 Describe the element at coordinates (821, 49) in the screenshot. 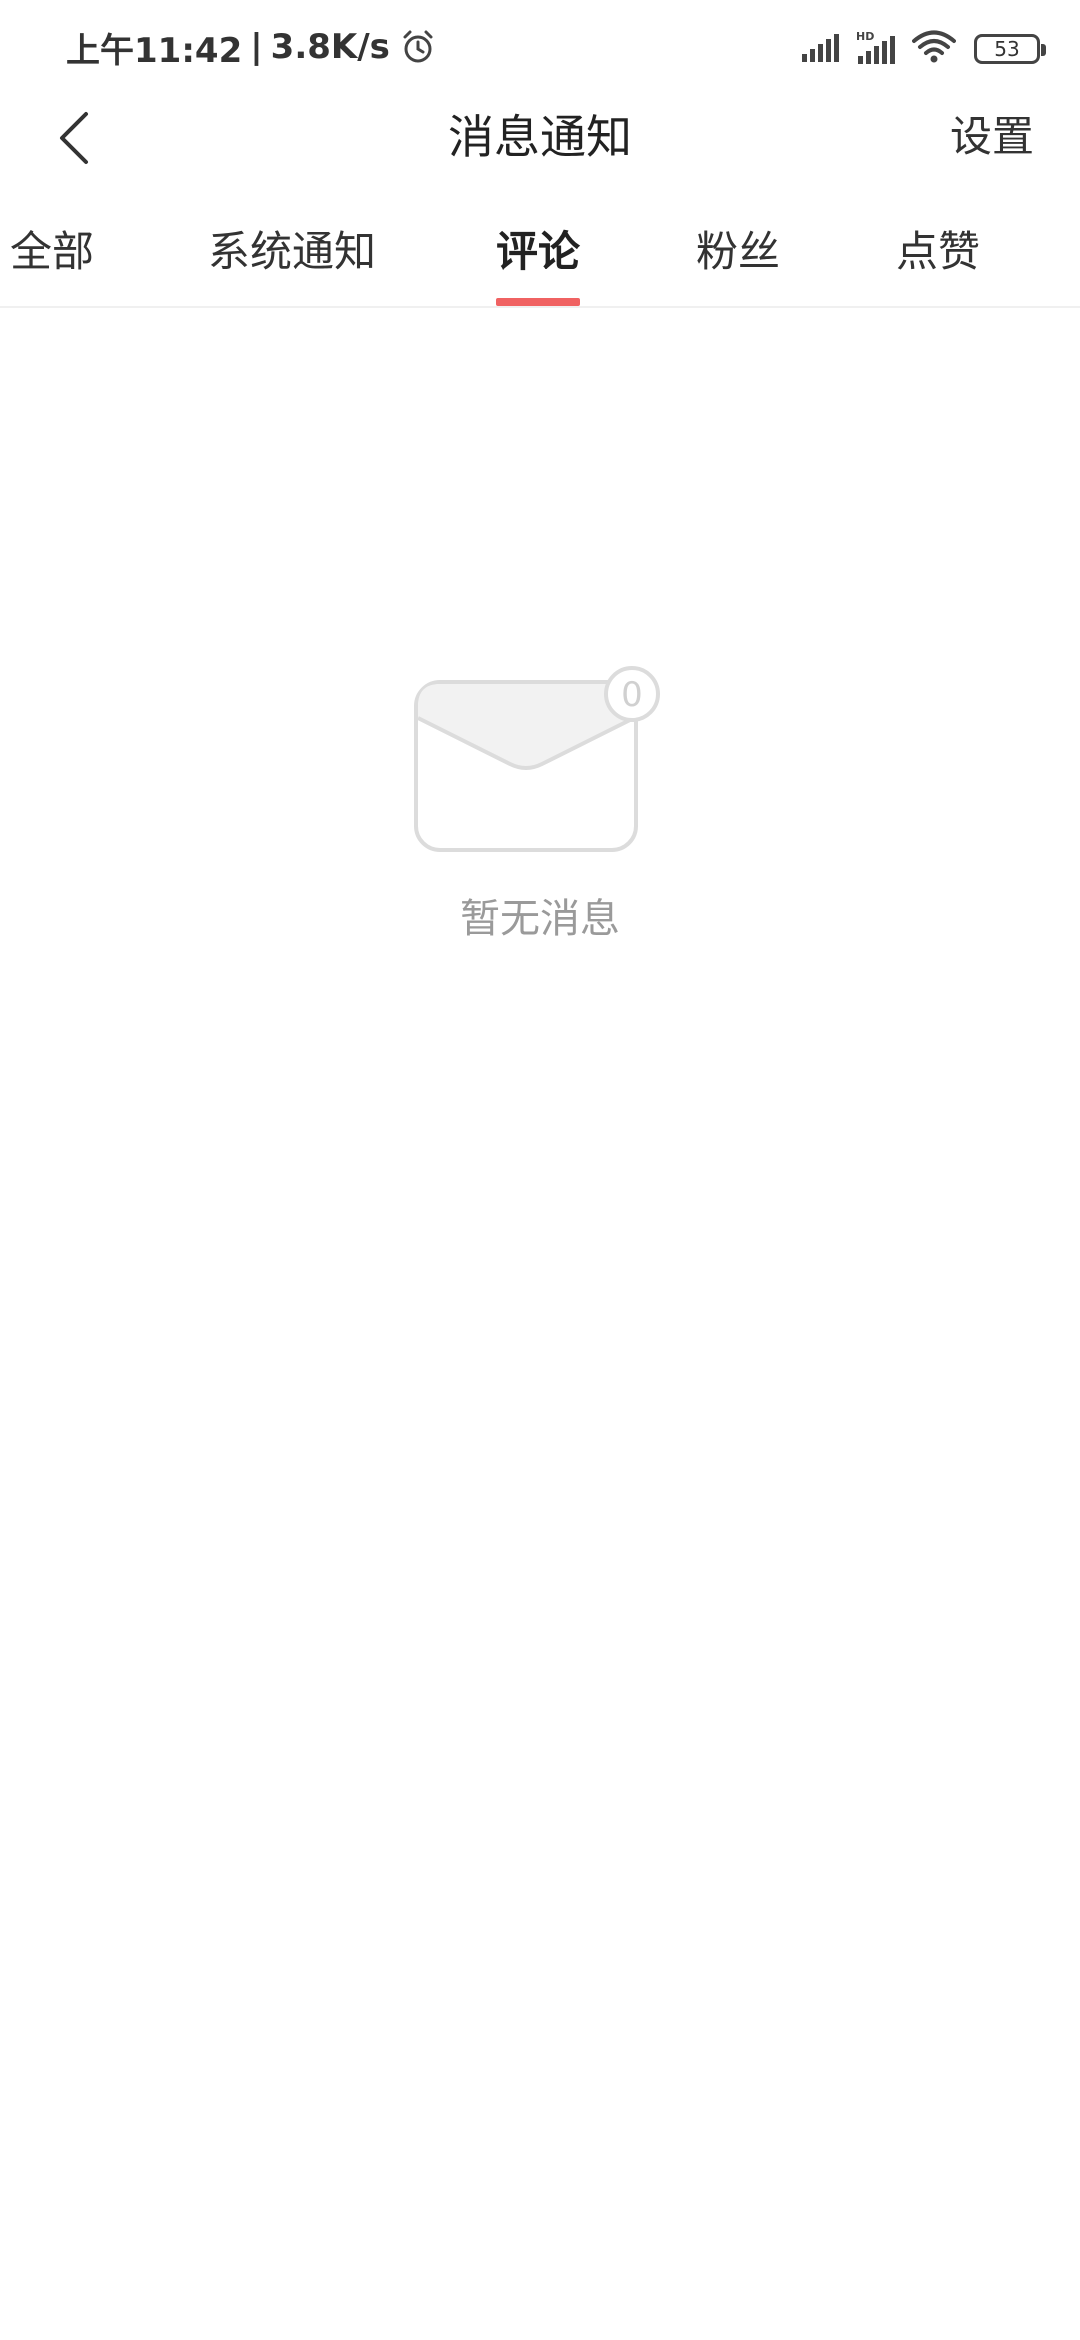

I see `signal-icon` at that location.